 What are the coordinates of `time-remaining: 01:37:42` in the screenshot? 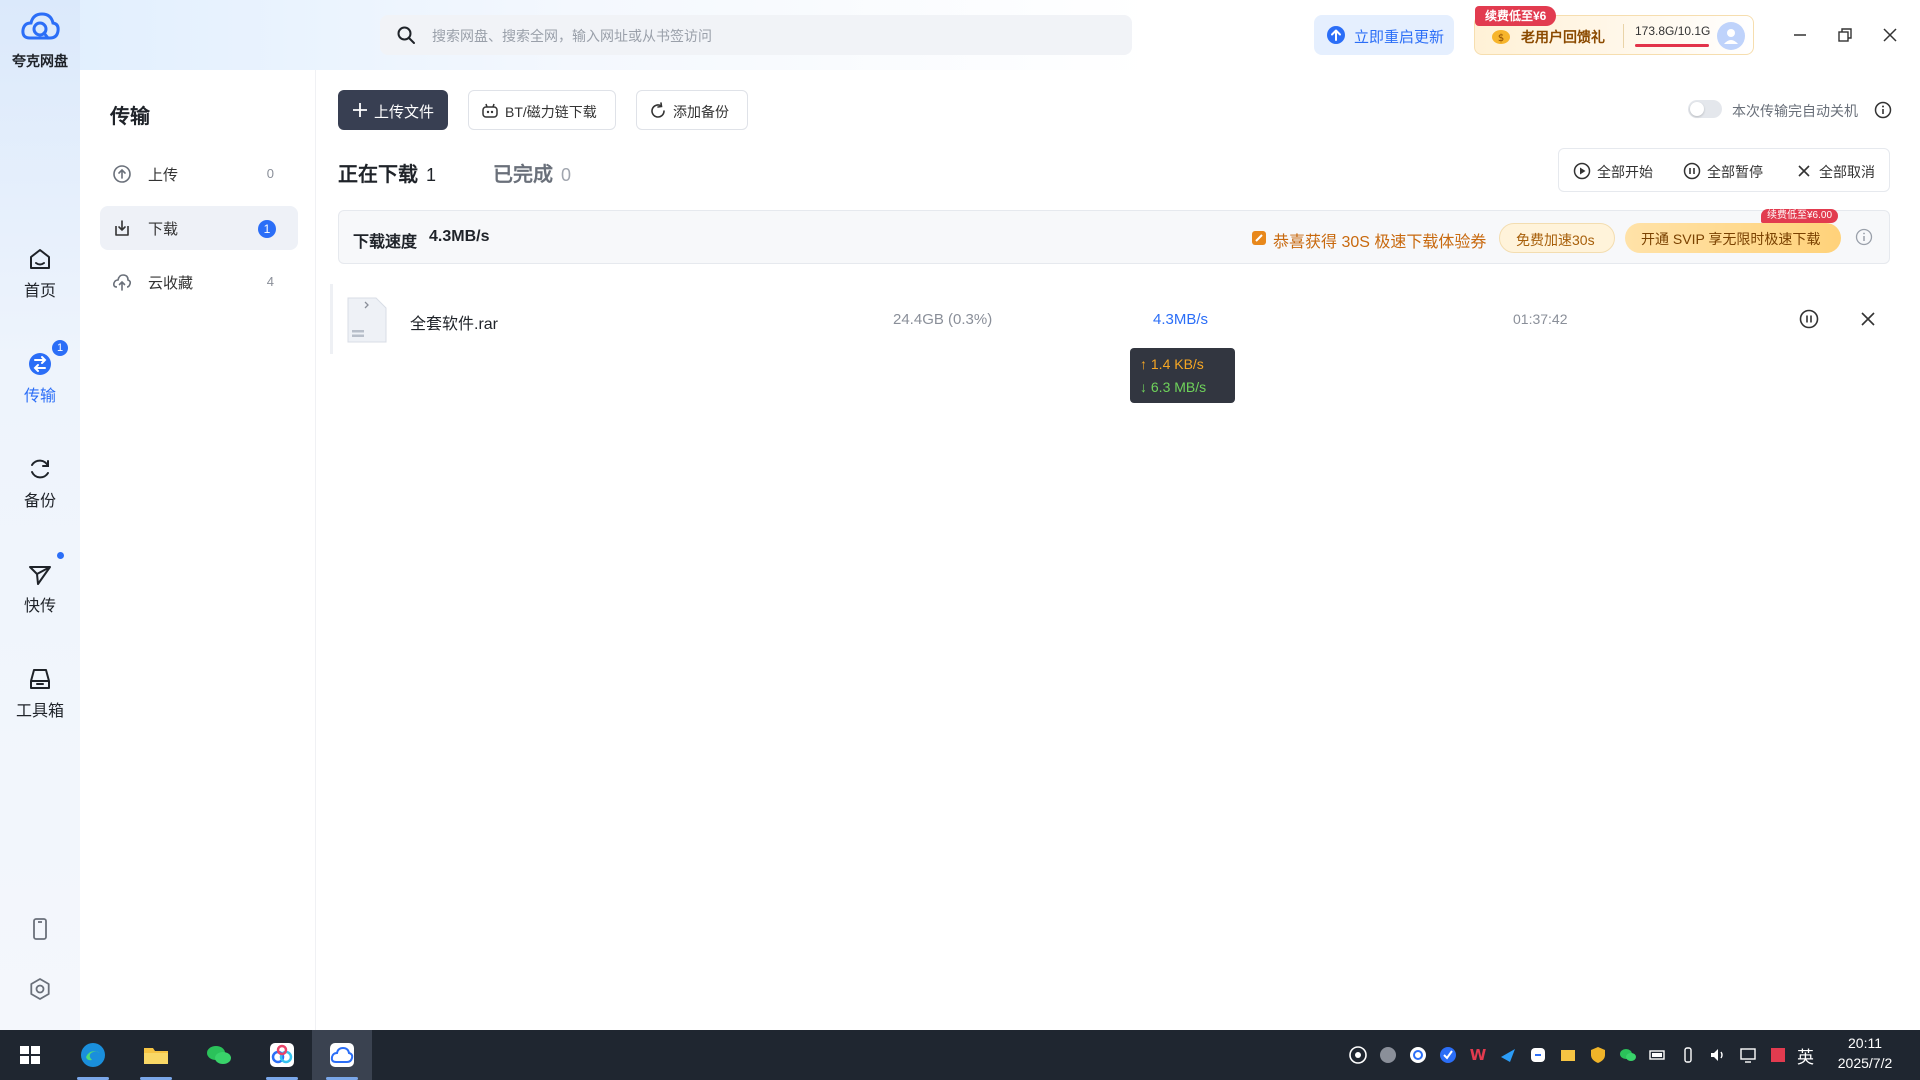 It's located at (1540, 319).